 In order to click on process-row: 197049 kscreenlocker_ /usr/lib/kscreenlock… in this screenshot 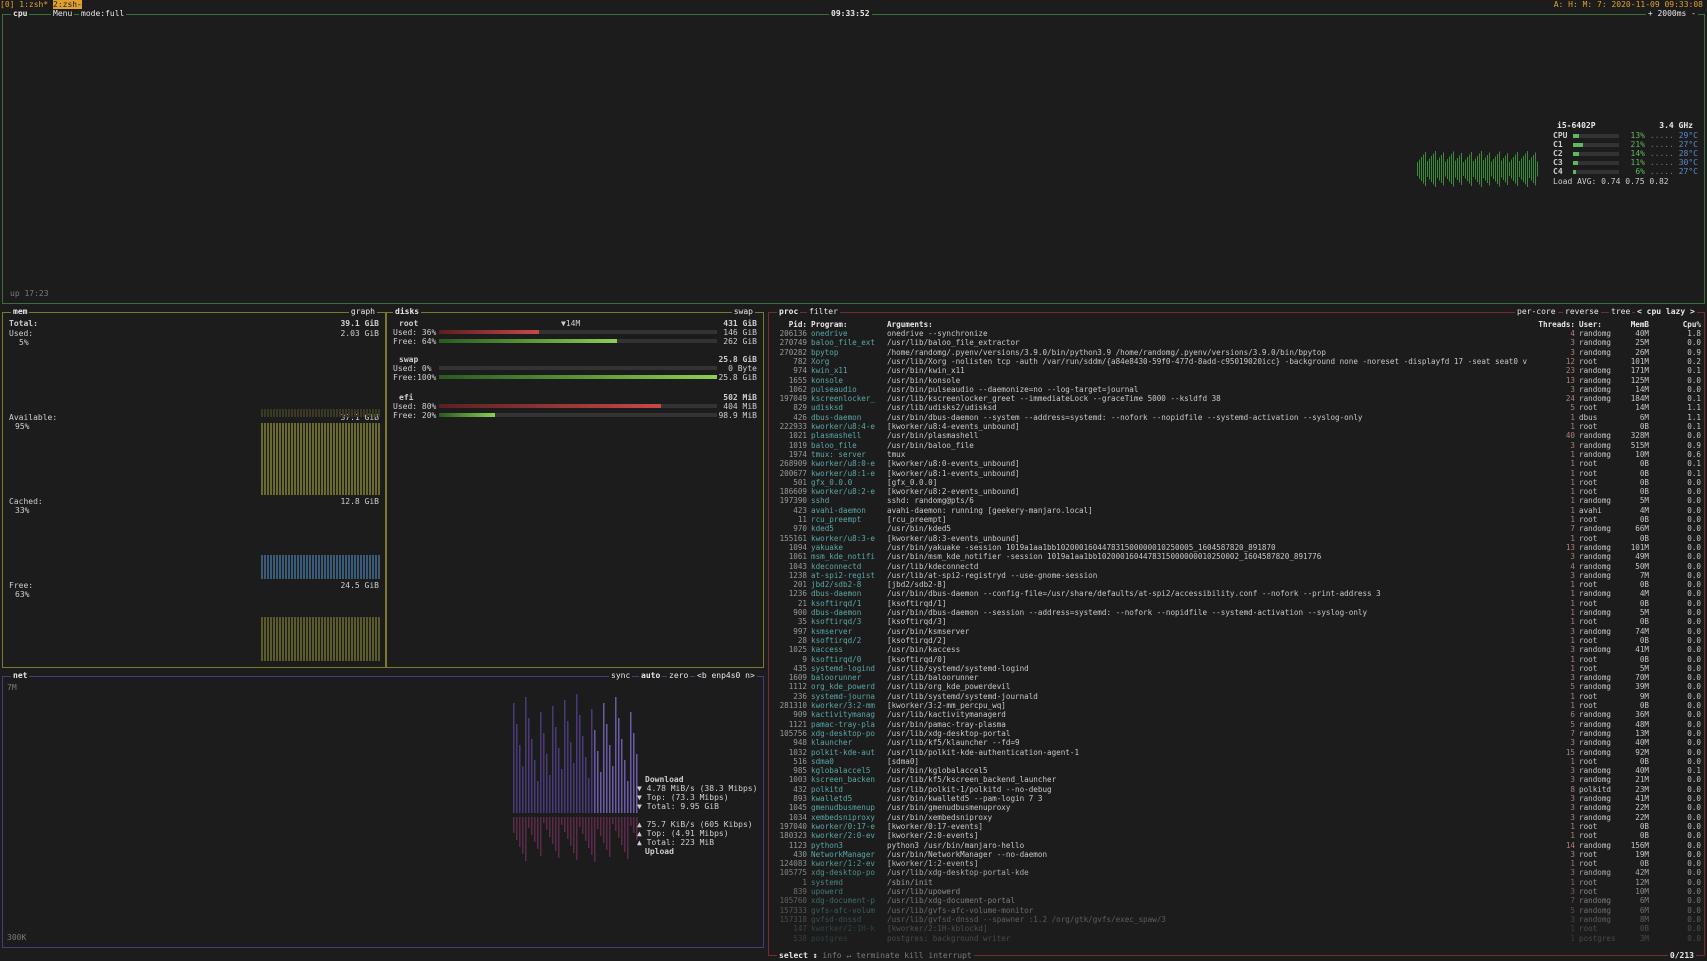, I will do `click(1151, 398)`.